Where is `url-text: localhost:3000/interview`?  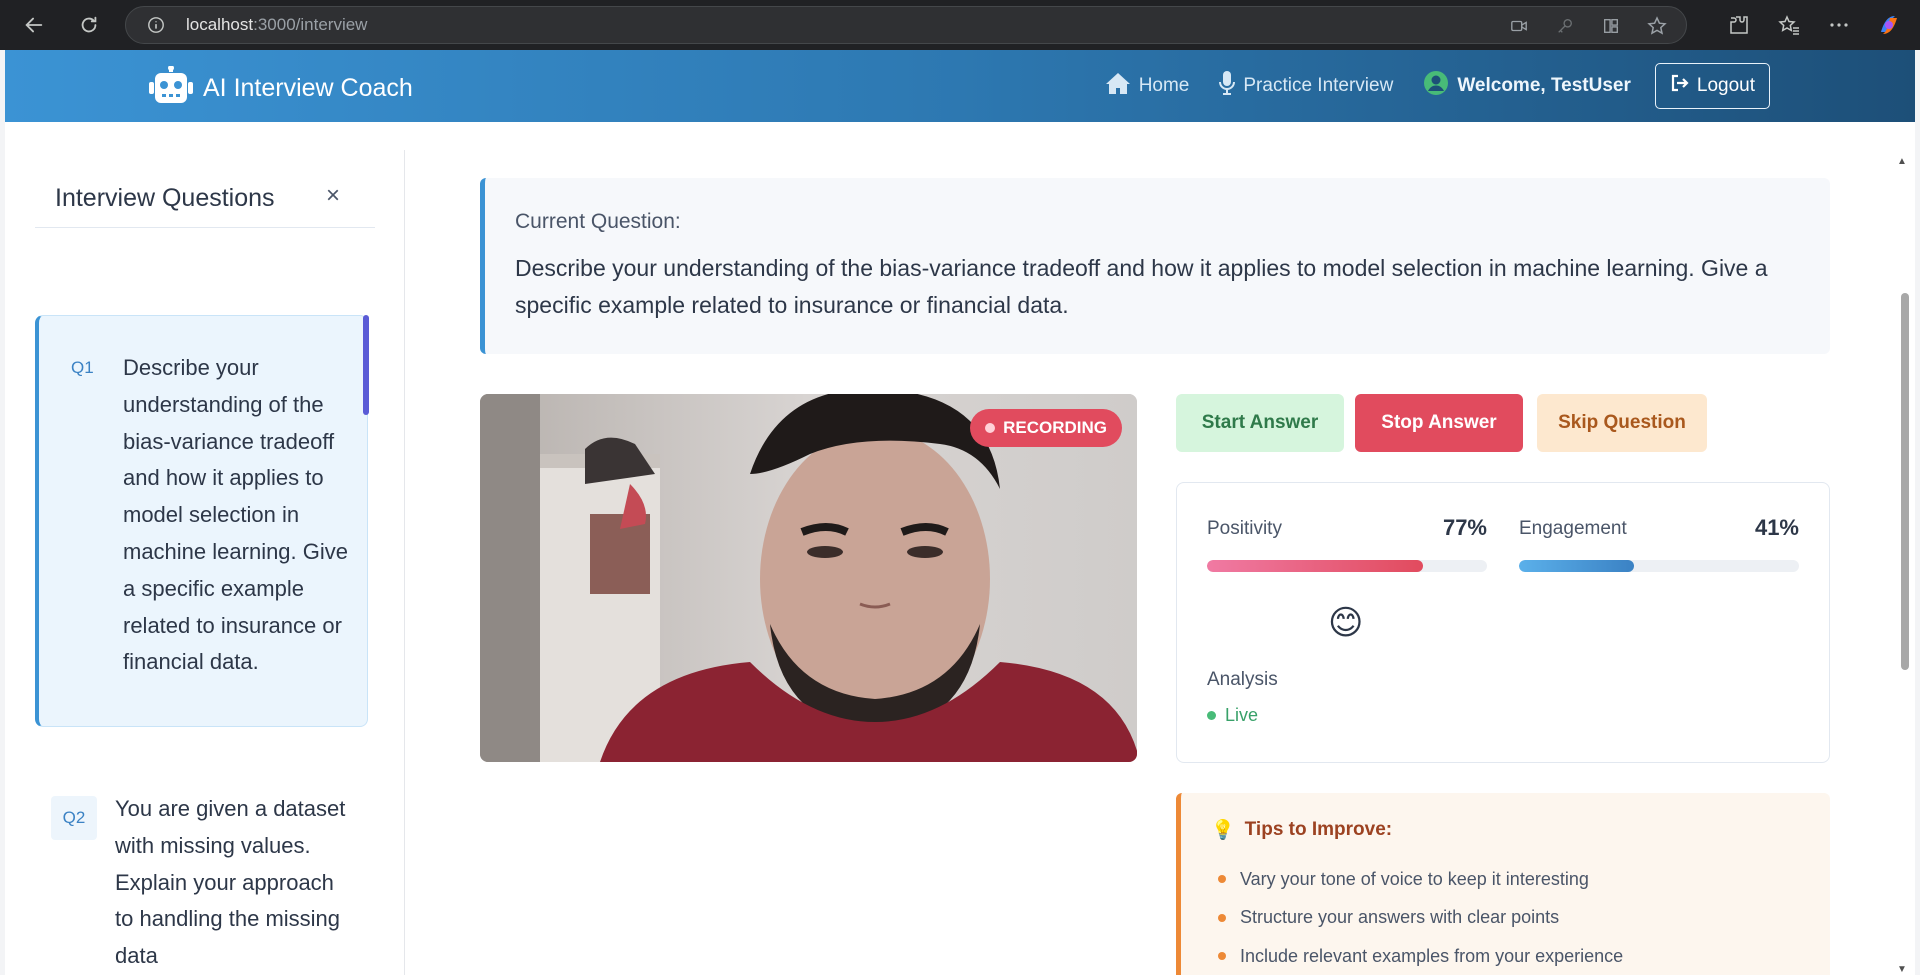 url-text: localhost:3000/interview is located at coordinates (277, 24).